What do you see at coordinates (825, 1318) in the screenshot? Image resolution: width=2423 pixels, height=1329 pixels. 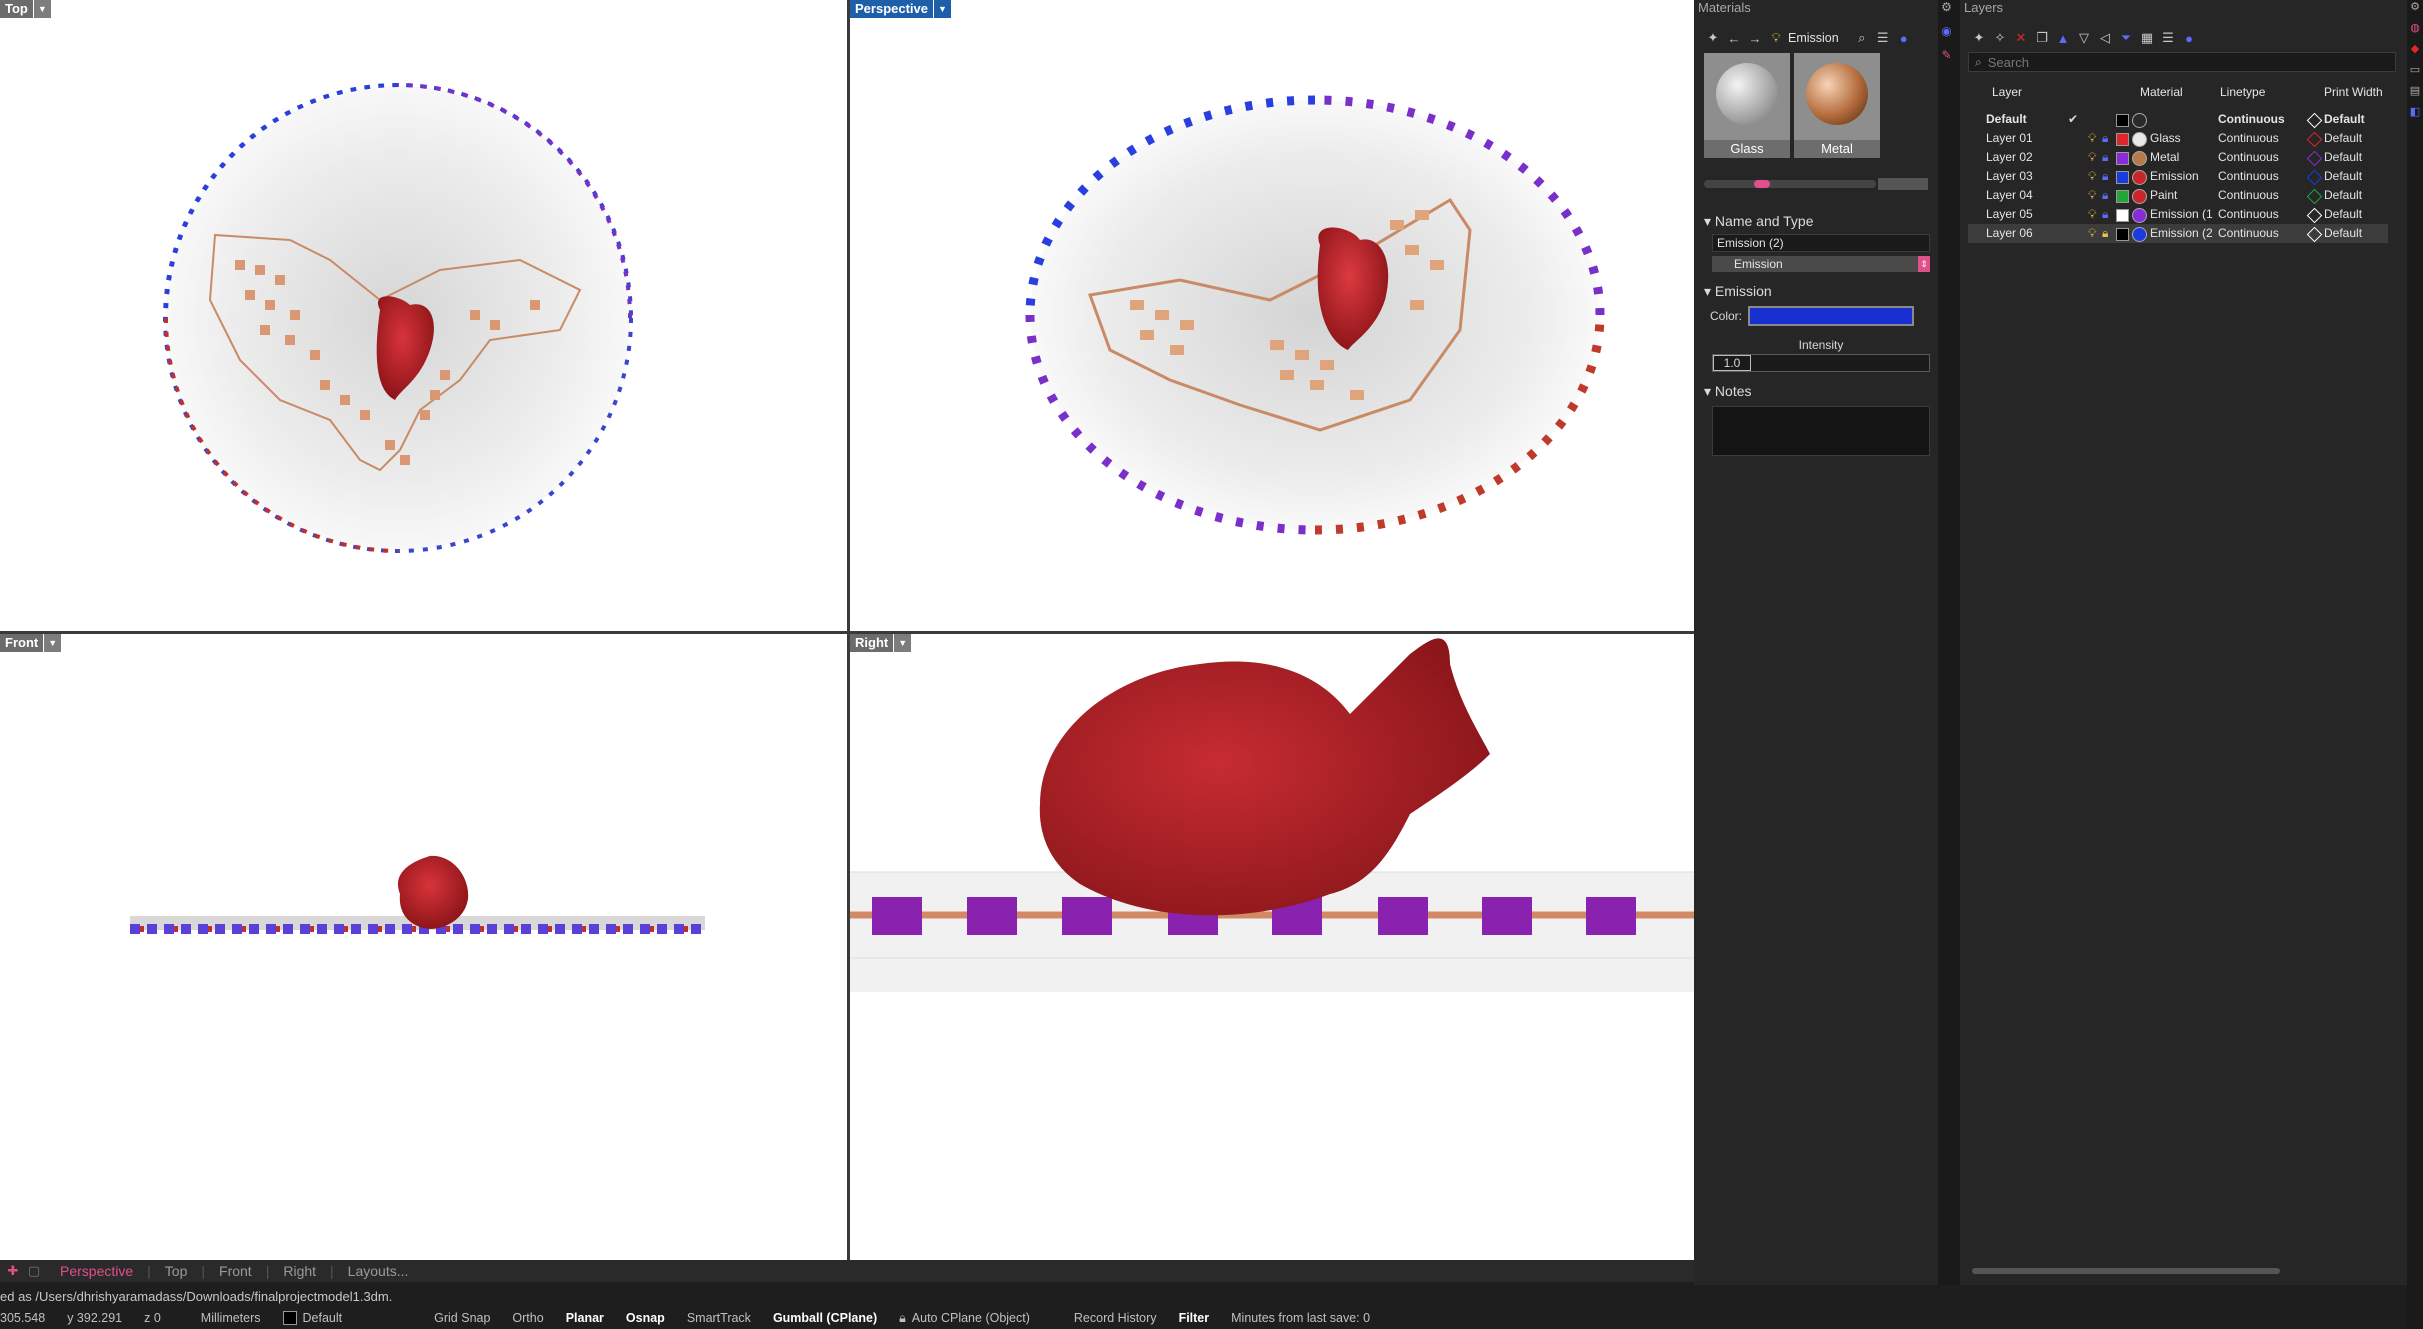 I see `gumball-toggle: Gumball (CPlane)` at bounding box center [825, 1318].